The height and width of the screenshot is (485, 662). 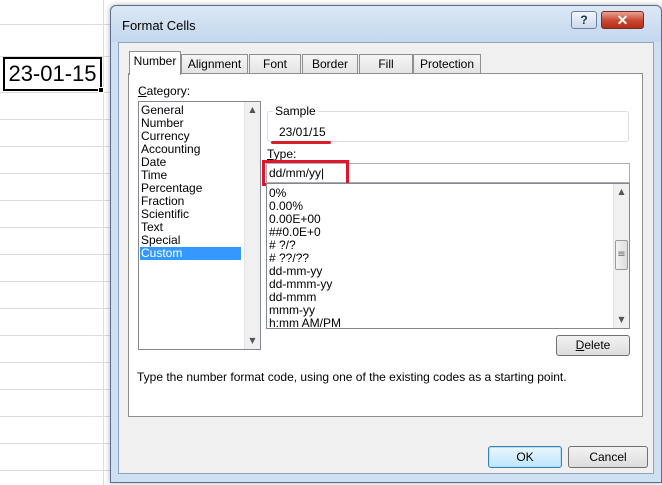 What do you see at coordinates (386, 64) in the screenshot?
I see `tab-fill: Fill` at bounding box center [386, 64].